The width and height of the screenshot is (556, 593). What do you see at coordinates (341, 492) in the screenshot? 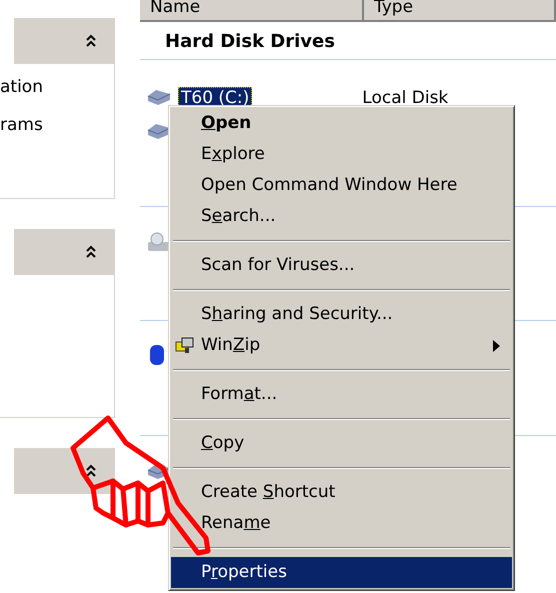
I see `menu-item: Create Shortcut` at bounding box center [341, 492].